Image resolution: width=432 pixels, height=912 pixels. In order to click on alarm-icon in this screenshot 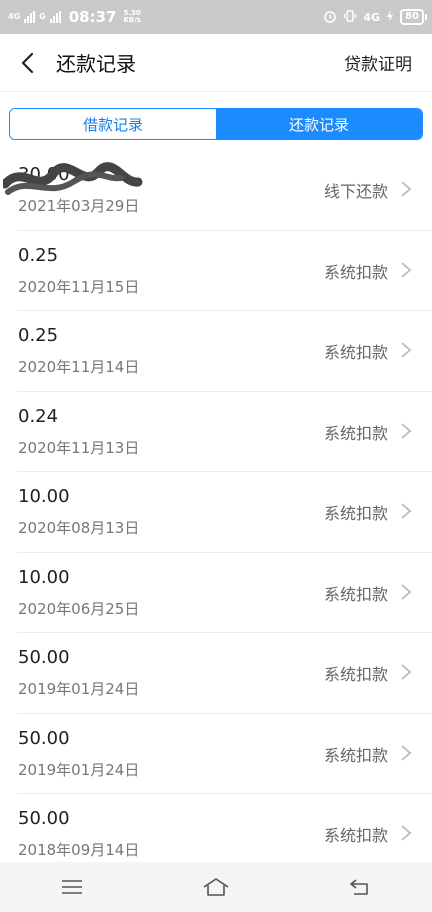, I will do `click(330, 17)`.